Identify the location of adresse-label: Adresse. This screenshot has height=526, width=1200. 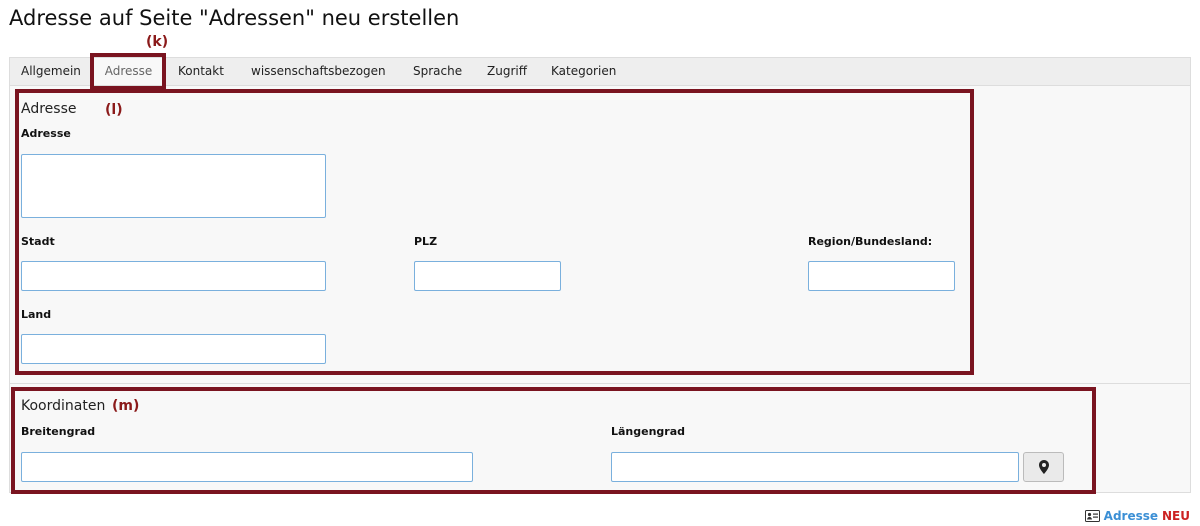
(46, 133).